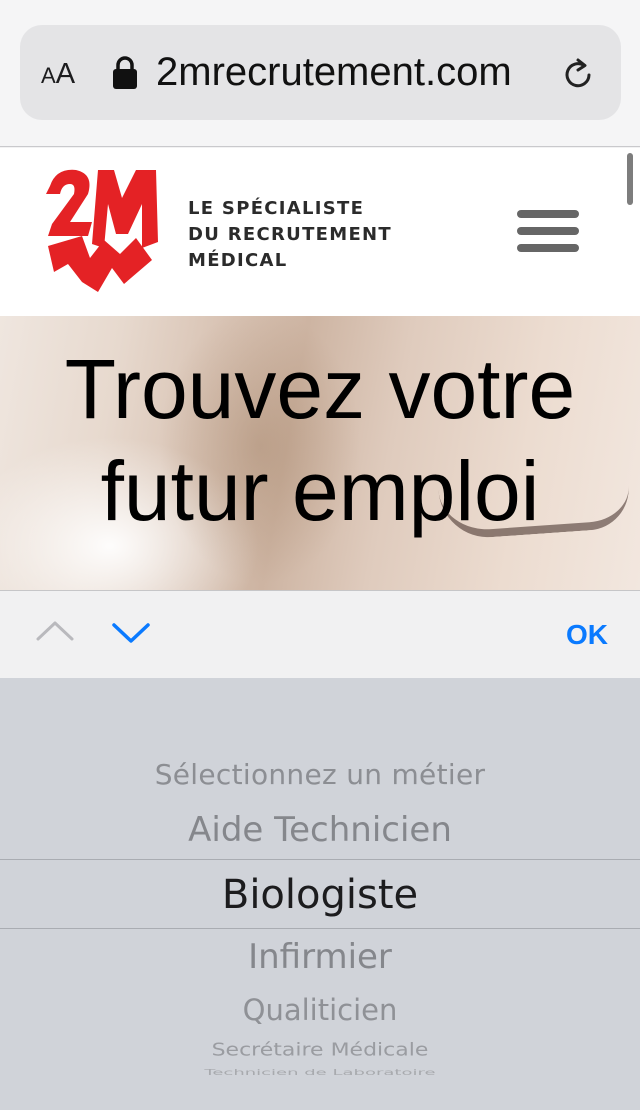 This screenshot has height=1110, width=640. I want to click on address-bar: AA 2mrecrutement.com, so click(320, 72).